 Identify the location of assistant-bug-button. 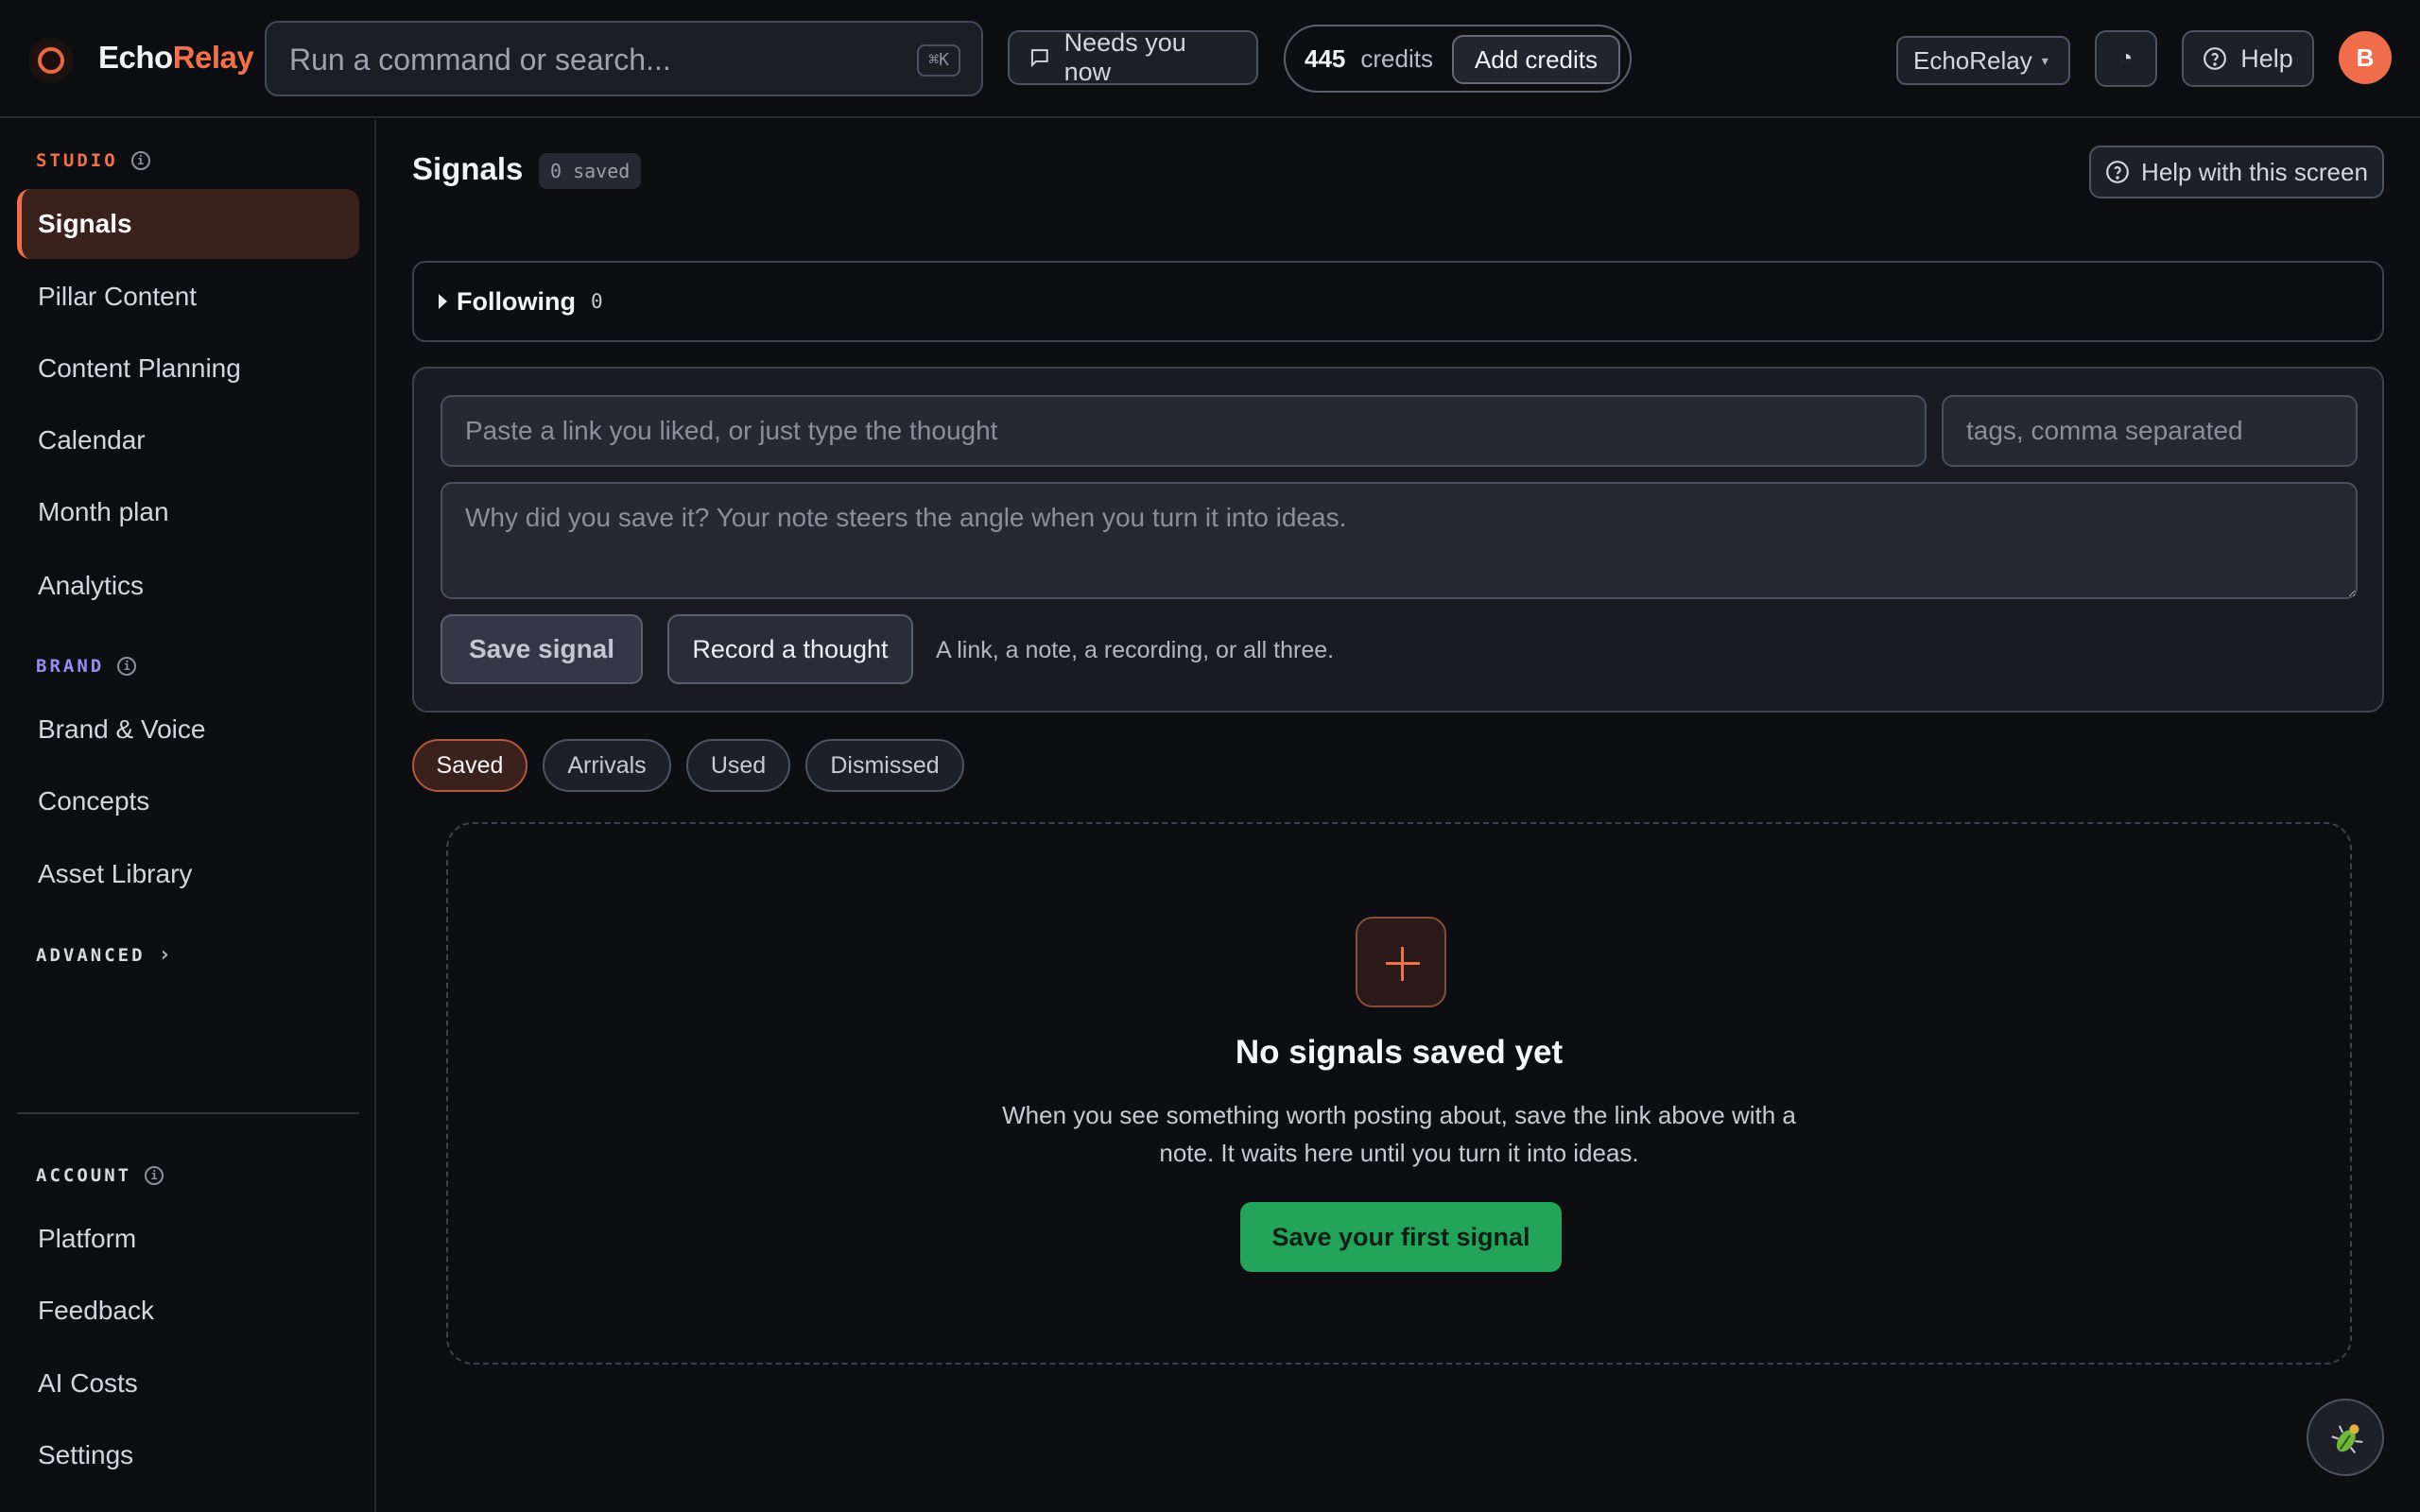
(2345, 1437).